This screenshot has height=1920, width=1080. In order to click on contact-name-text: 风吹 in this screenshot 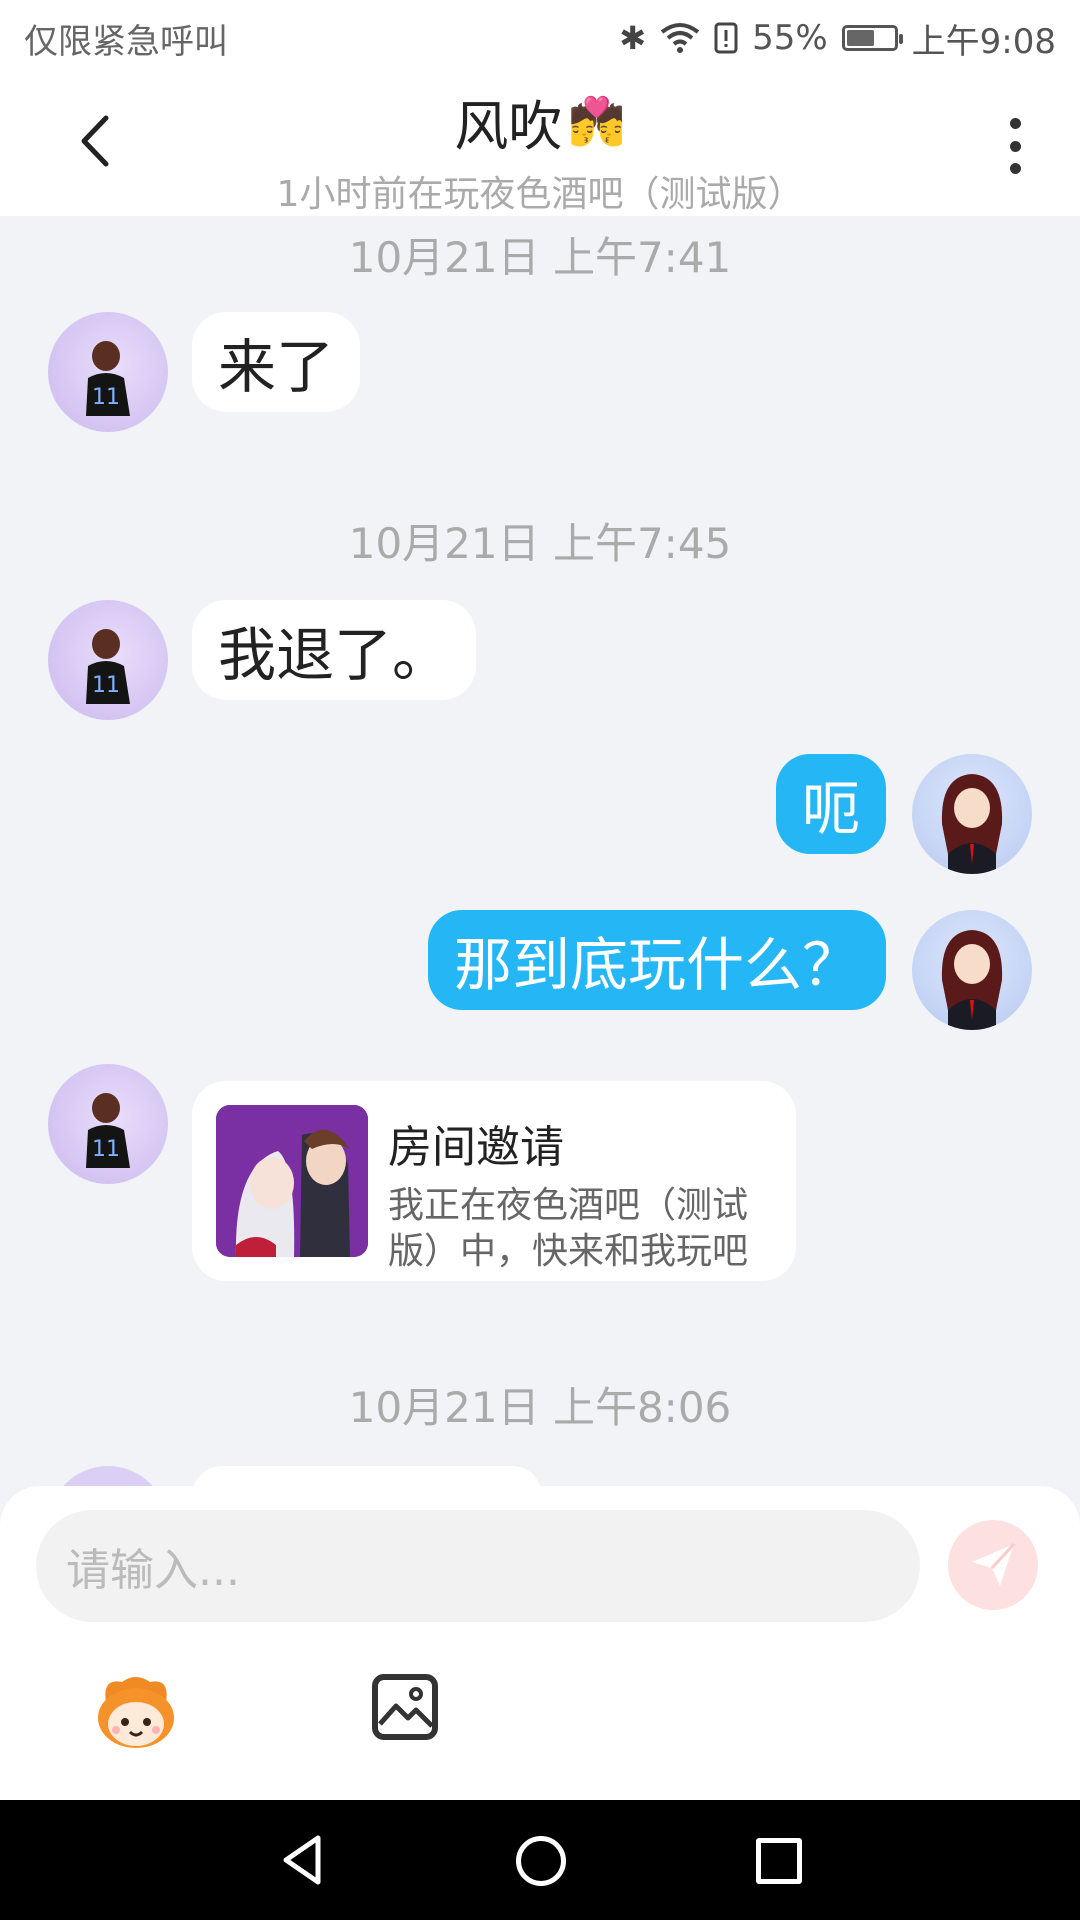, I will do `click(508, 126)`.